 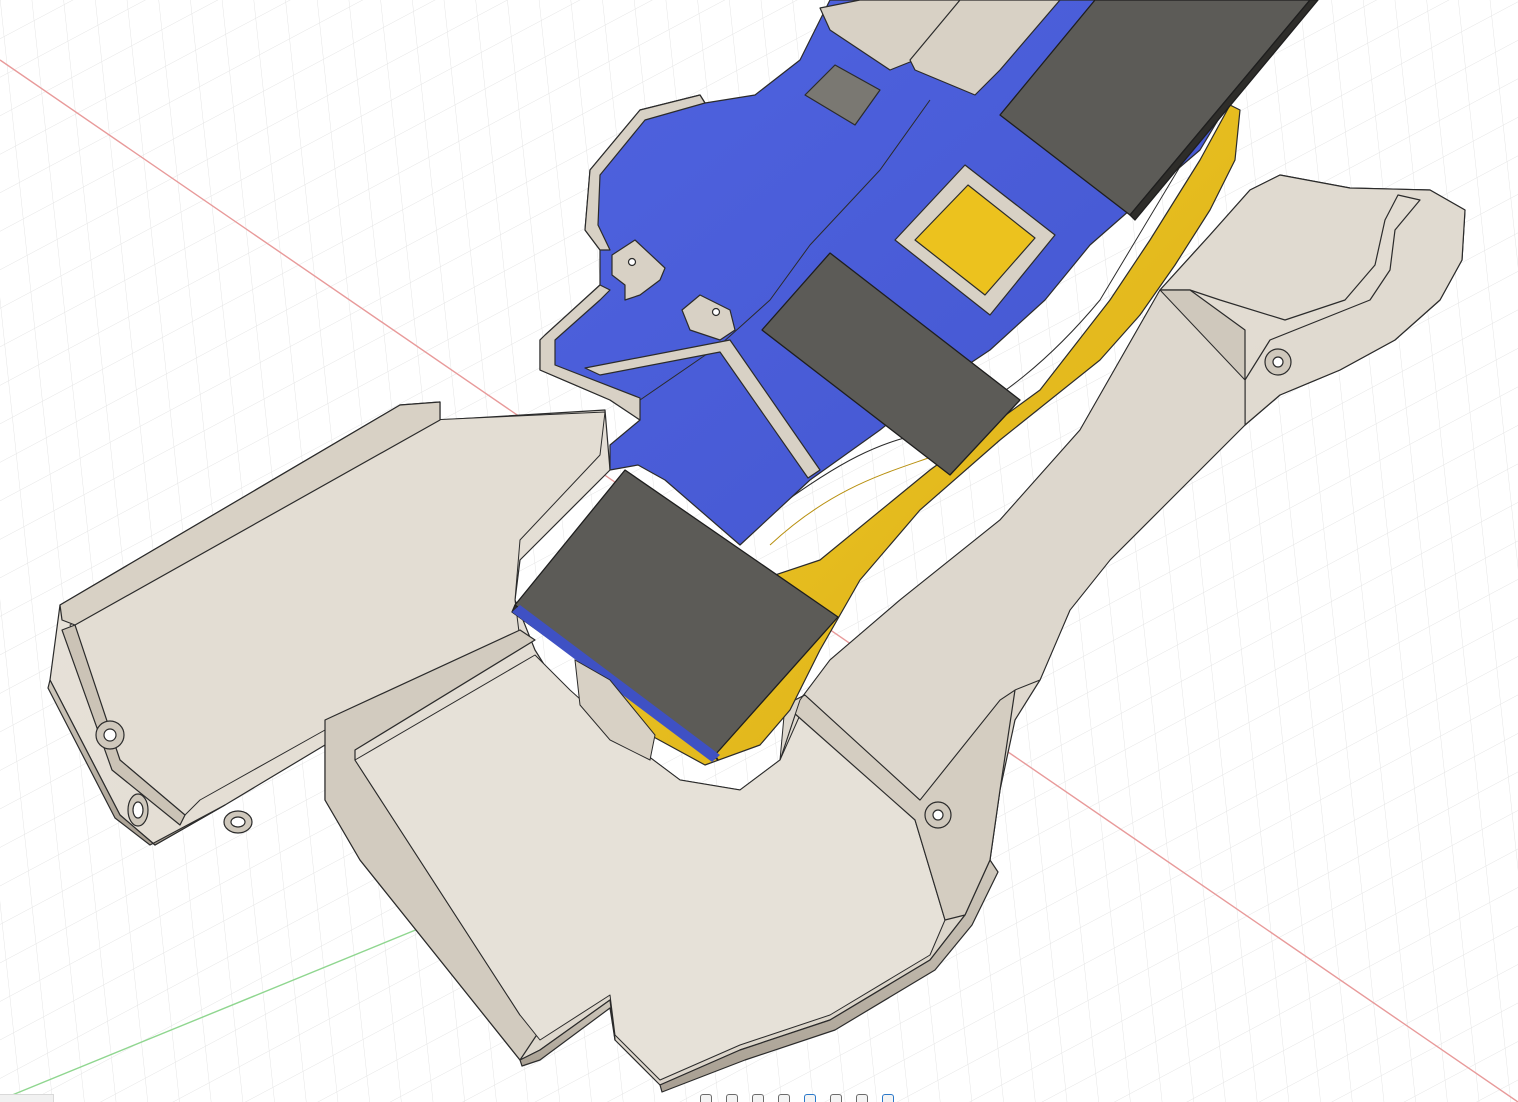 I want to click on screw-hole-side, so click(x=138, y=810).